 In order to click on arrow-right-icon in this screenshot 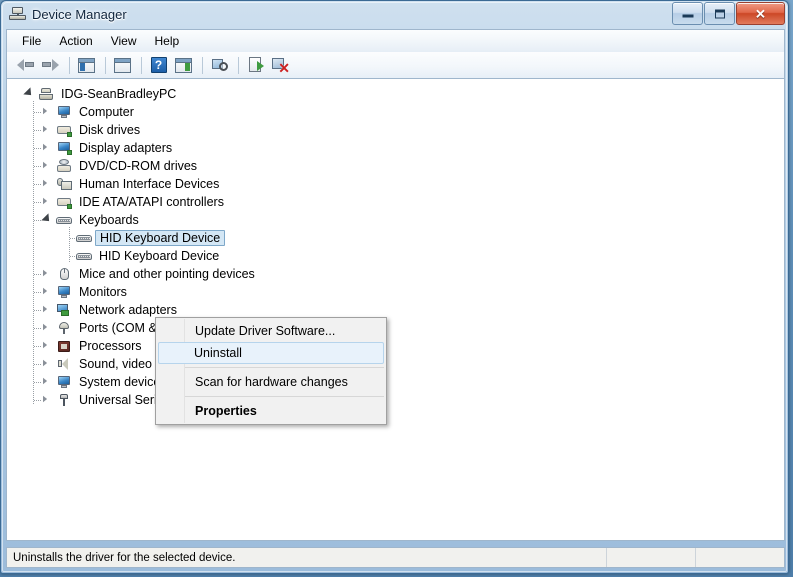, I will do `click(50, 65)`.